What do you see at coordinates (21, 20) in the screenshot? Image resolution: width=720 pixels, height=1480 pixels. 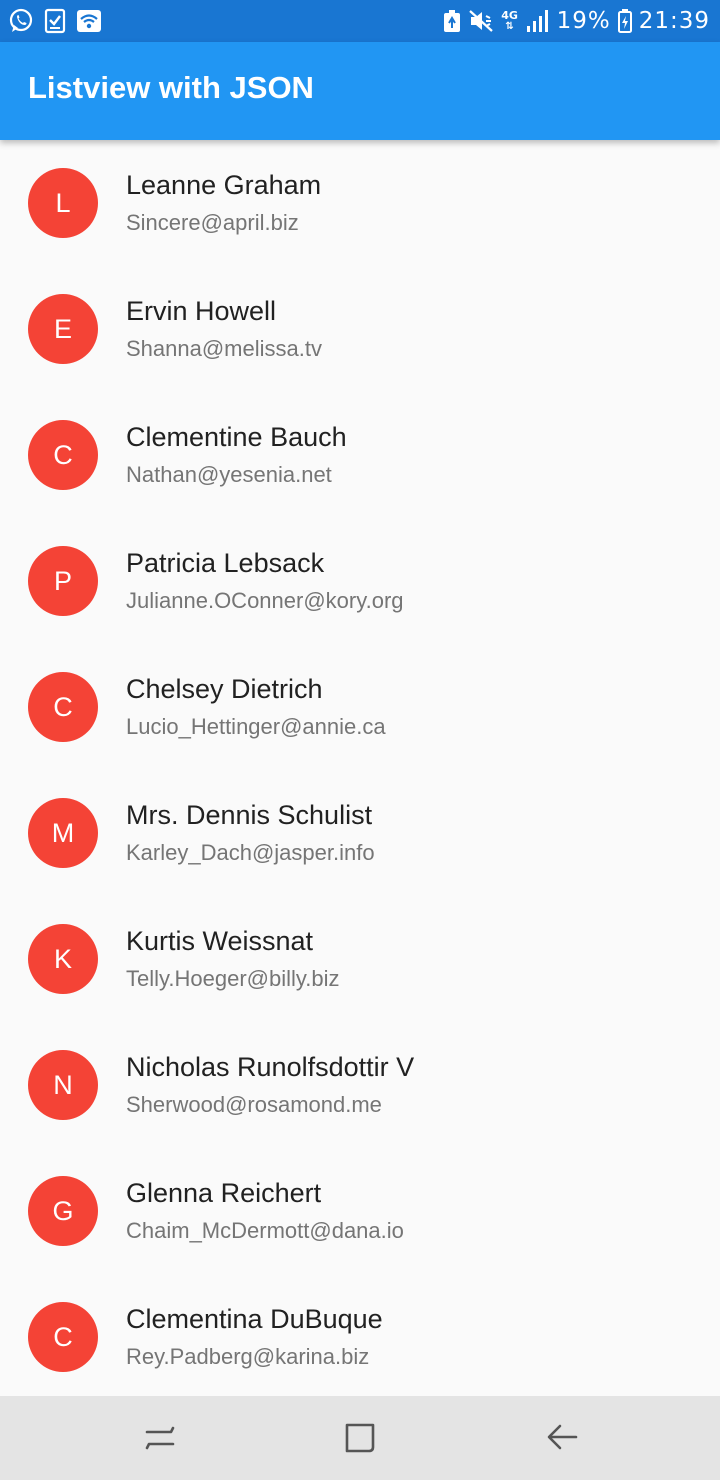 I see `whatsapp-icon` at bounding box center [21, 20].